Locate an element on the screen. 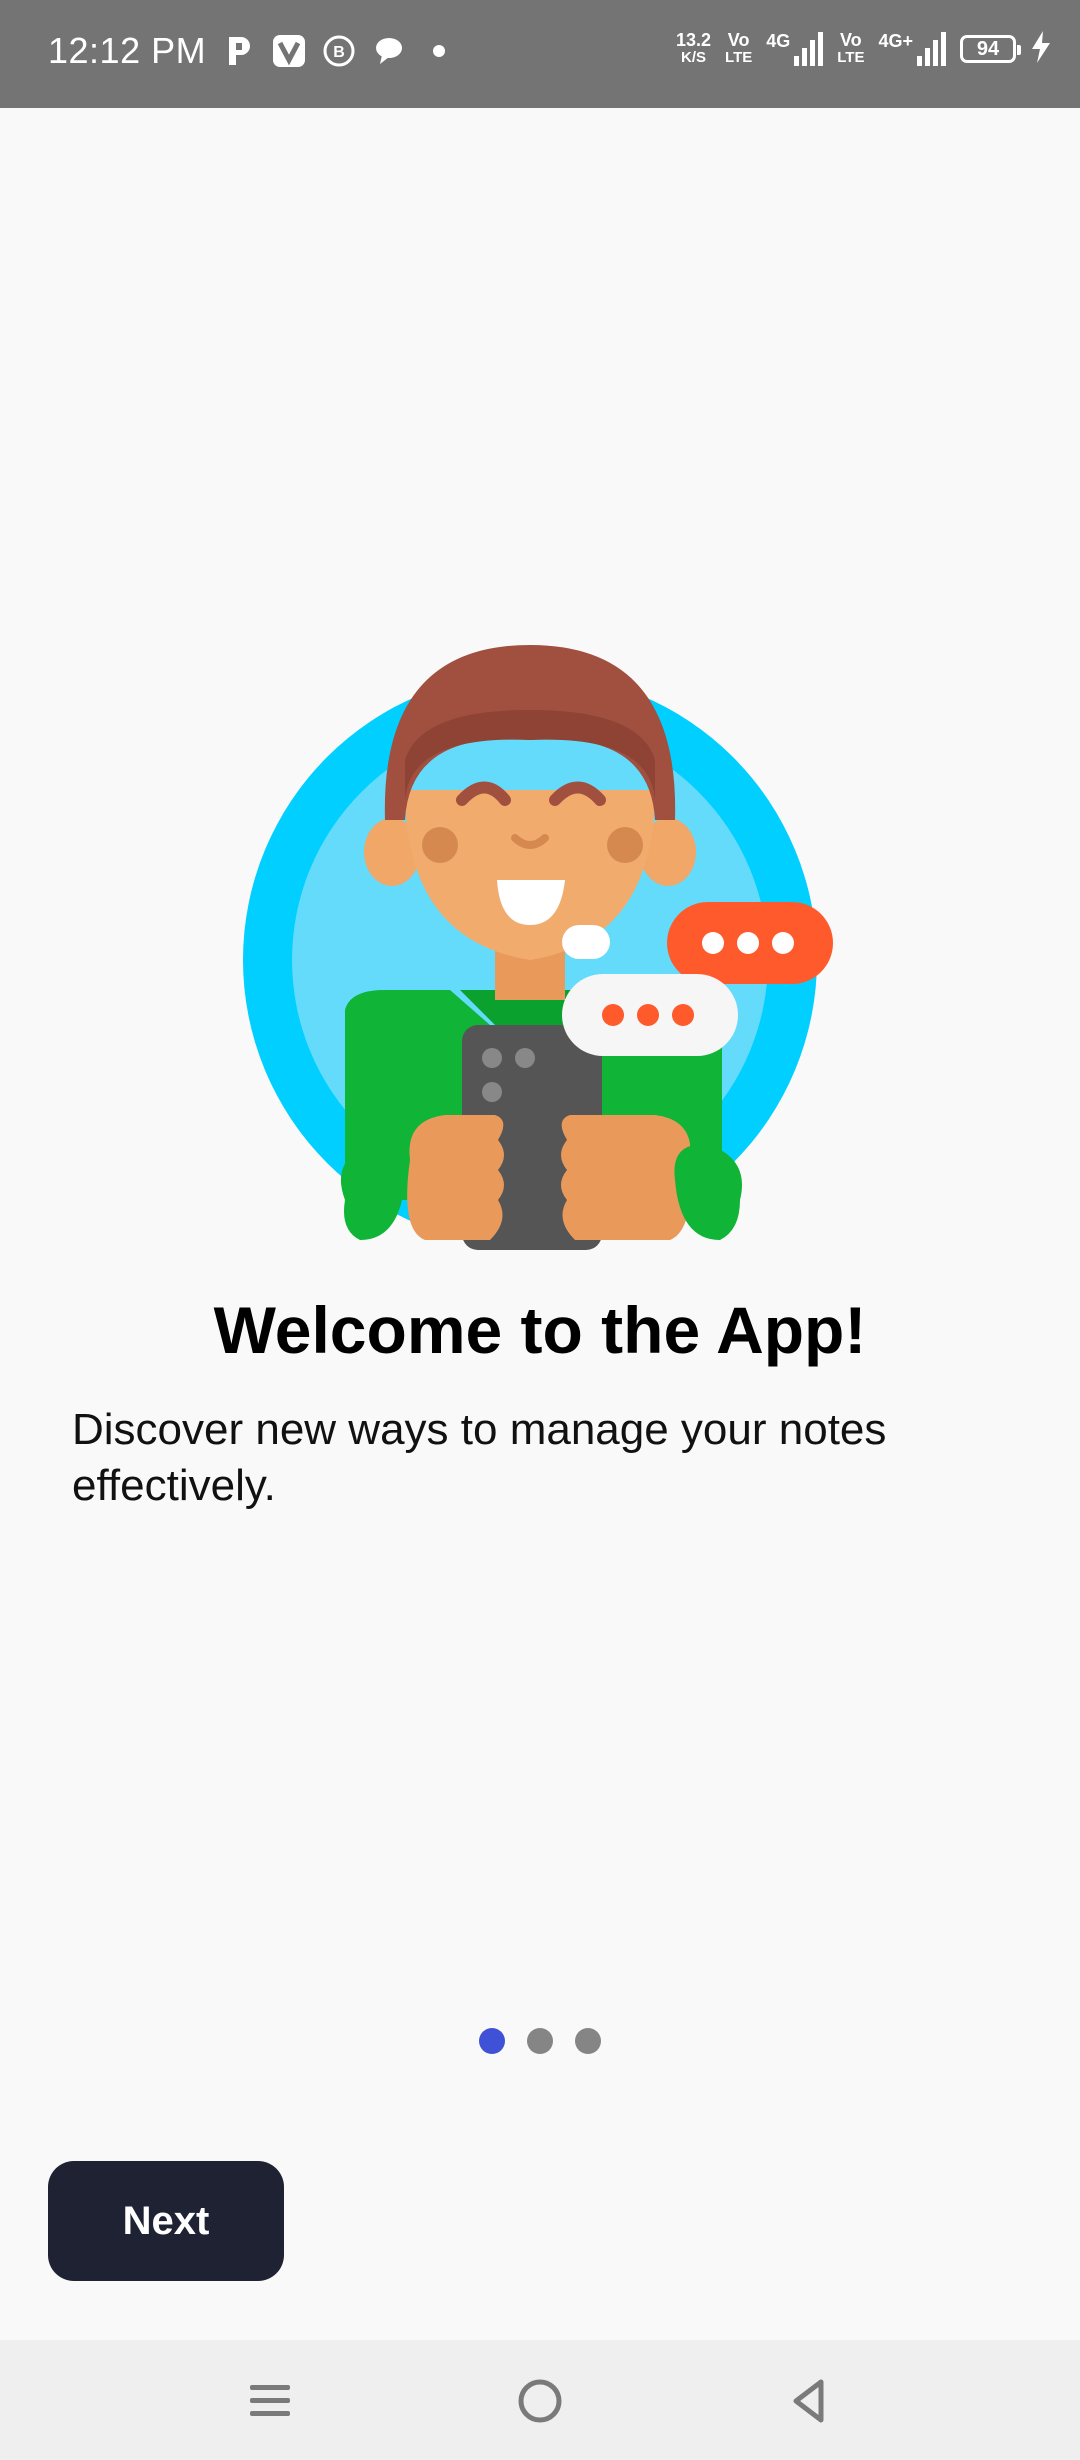 Image resolution: width=1080 pixels, height=2460 pixels. p-app-icon is located at coordinates (239, 51).